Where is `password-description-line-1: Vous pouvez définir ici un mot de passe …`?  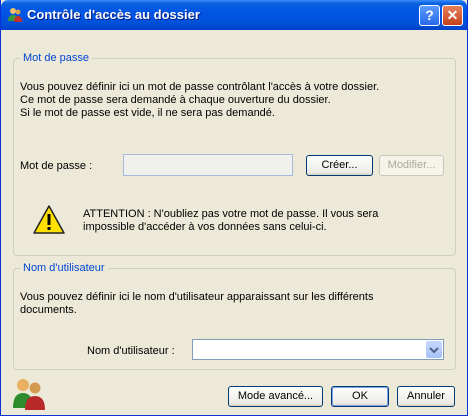 password-description-line-1: Vous pouvez définir ici un mot de passe … is located at coordinates (200, 87).